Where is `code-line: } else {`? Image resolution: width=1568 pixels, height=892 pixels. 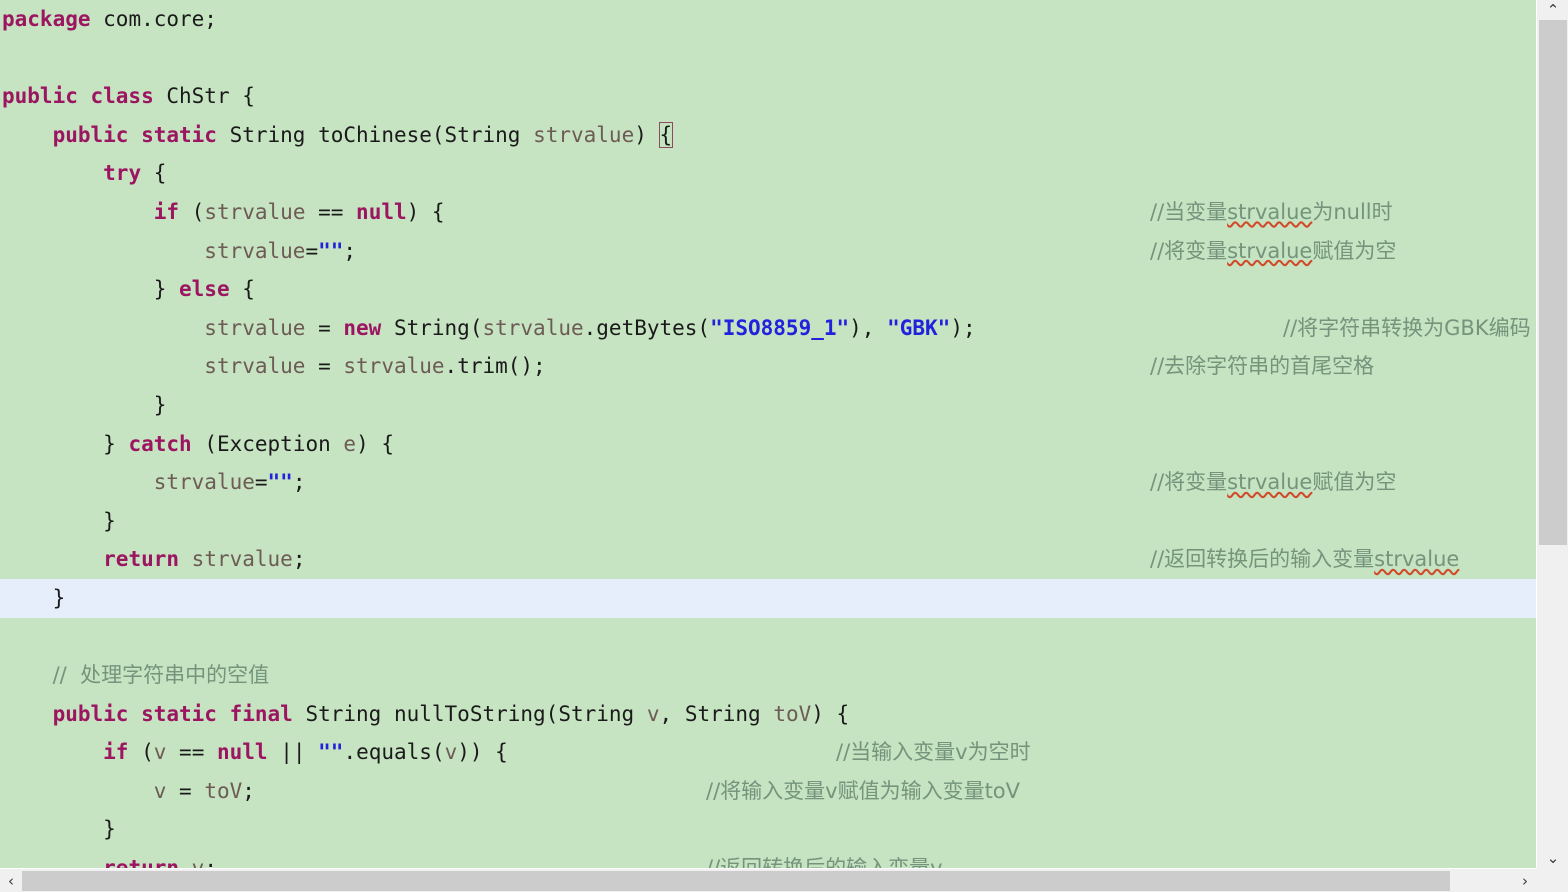 code-line: } else { is located at coordinates (768, 289).